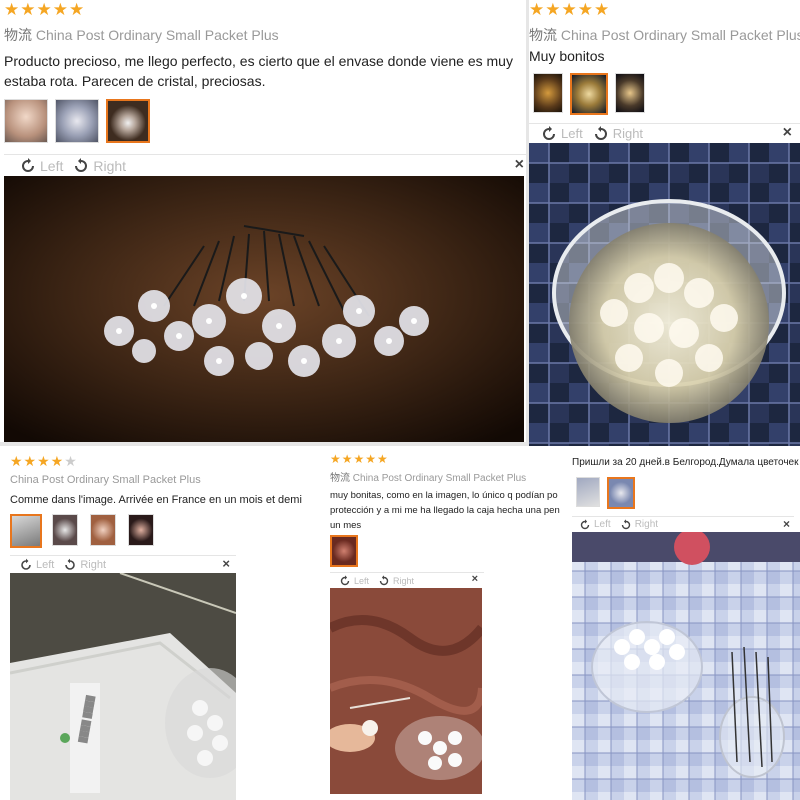 The height and width of the screenshot is (800, 800). I want to click on review-text: Muy bonitos, so click(567, 56).